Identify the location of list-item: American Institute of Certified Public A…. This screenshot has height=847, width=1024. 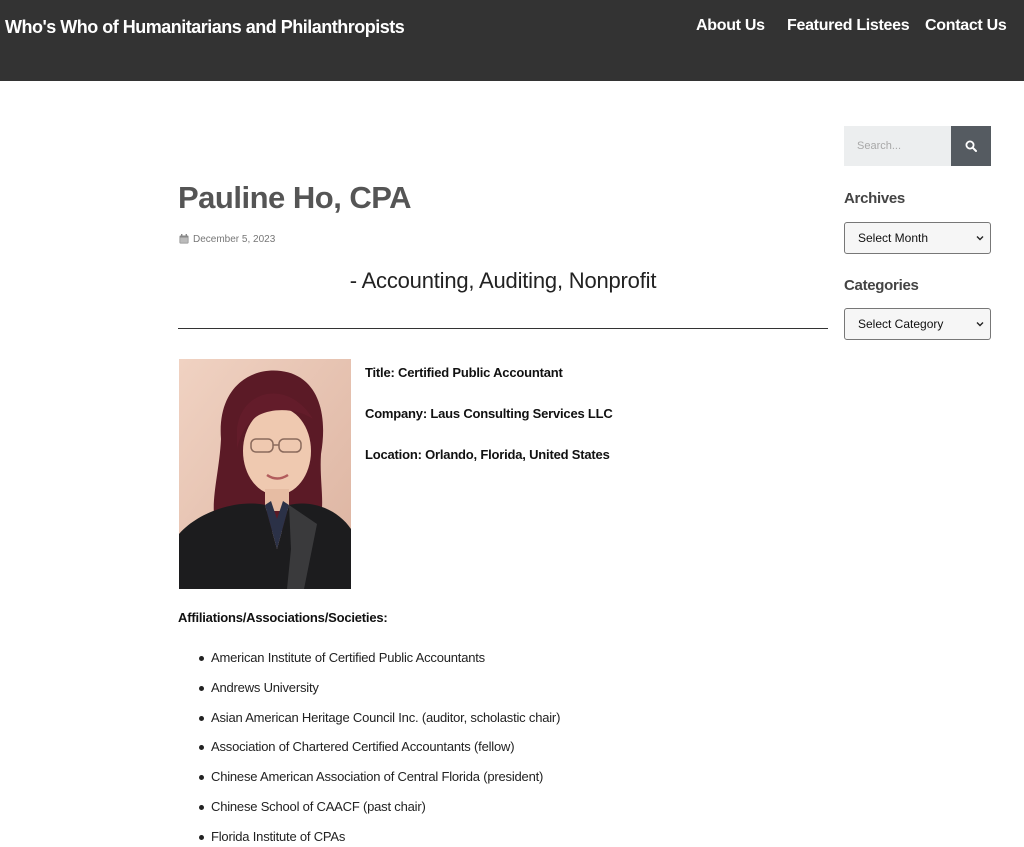
(379, 665).